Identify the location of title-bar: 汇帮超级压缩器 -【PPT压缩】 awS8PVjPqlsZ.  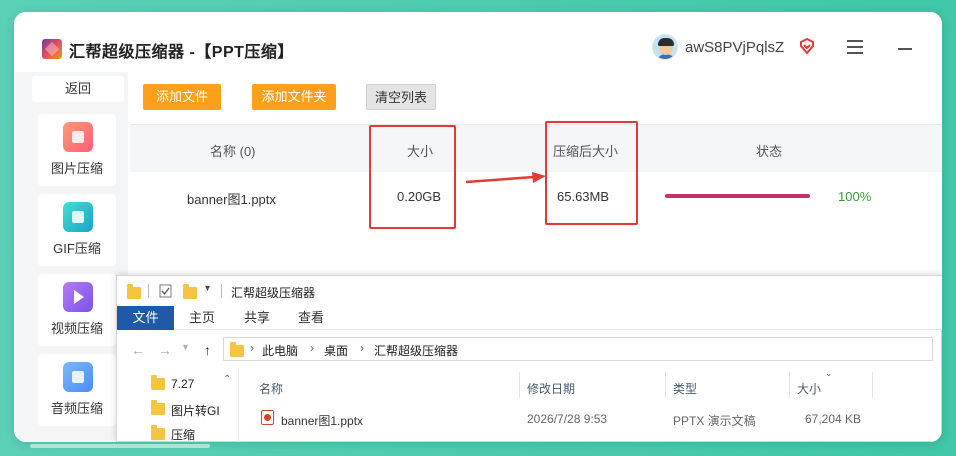
(478, 42).